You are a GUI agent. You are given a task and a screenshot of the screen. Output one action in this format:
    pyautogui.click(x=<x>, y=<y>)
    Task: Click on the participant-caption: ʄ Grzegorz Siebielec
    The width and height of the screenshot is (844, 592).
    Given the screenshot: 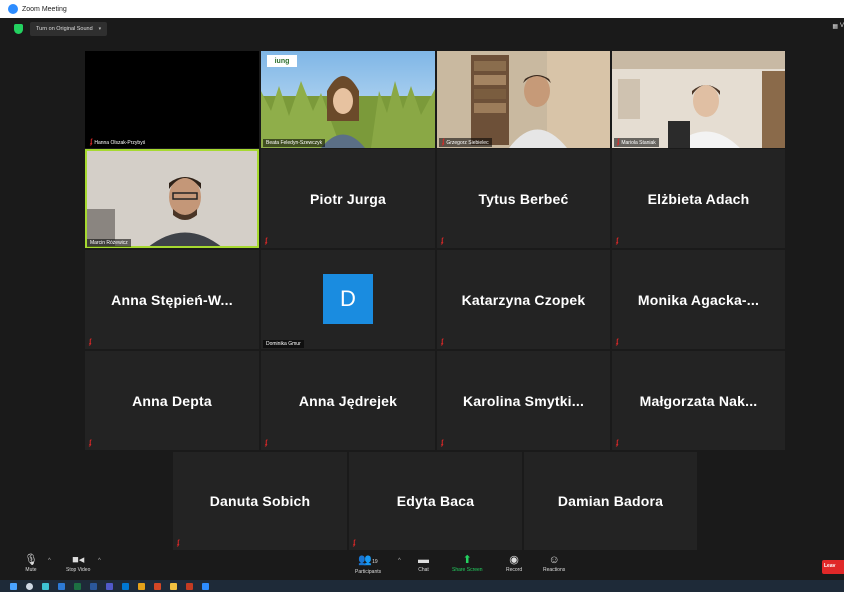 What is the action you would take?
    pyautogui.click(x=465, y=142)
    